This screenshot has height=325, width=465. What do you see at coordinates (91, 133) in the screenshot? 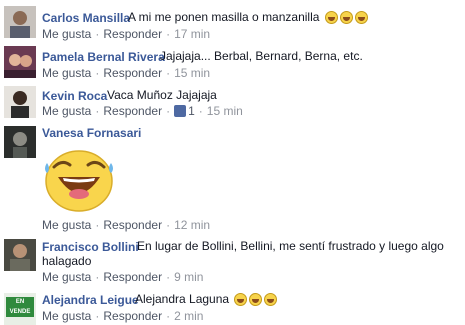
I see `commenter-name: Vanesa Fornasari` at bounding box center [91, 133].